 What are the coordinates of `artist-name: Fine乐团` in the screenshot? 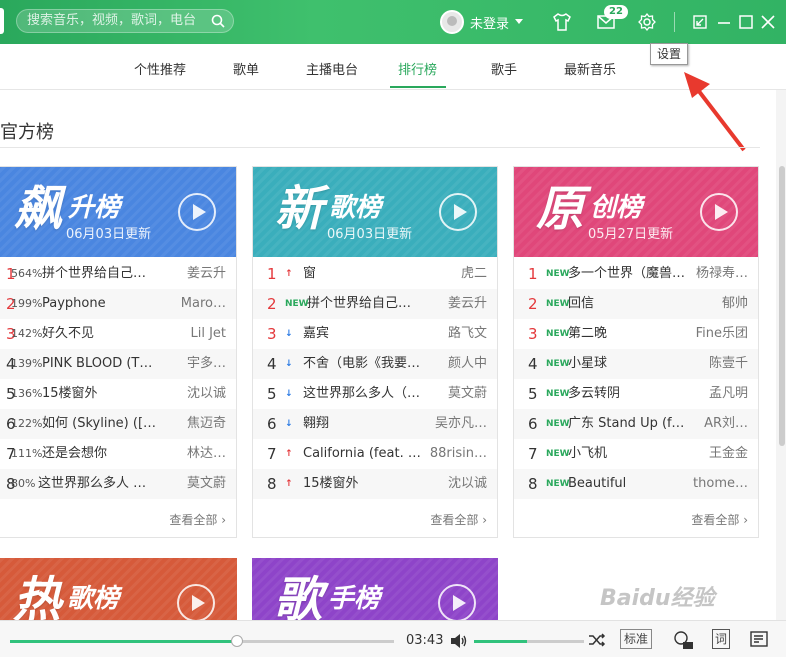 It's located at (717, 334).